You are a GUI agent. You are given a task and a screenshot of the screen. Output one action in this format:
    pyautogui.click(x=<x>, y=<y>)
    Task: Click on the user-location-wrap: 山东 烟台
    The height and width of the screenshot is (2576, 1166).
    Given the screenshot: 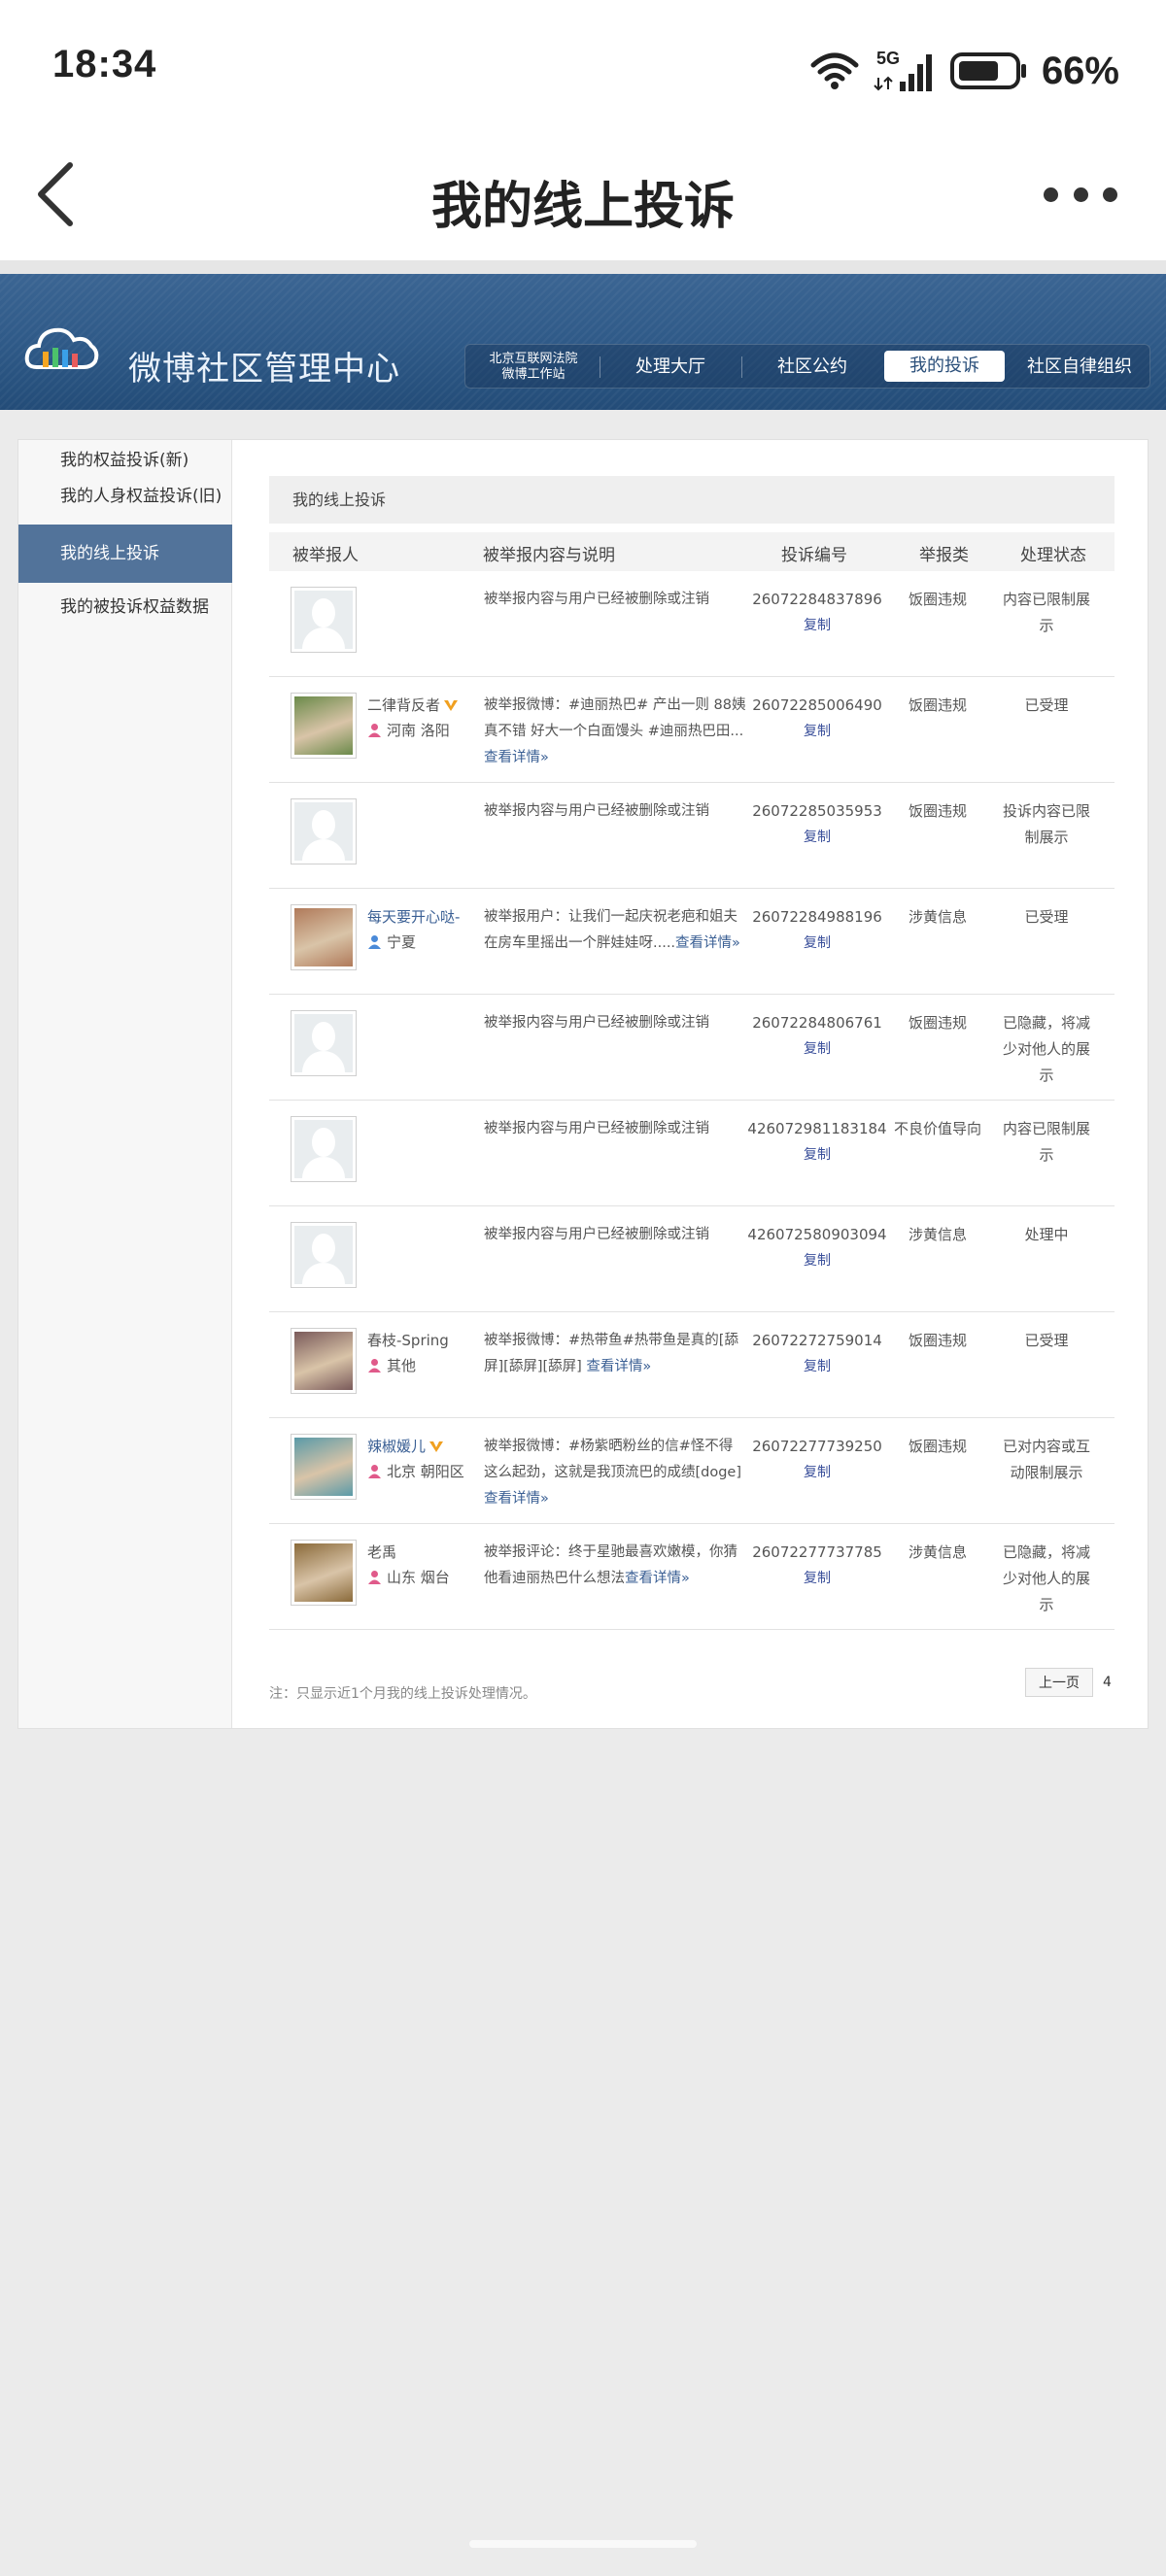 What is the action you would take?
    pyautogui.click(x=408, y=1577)
    